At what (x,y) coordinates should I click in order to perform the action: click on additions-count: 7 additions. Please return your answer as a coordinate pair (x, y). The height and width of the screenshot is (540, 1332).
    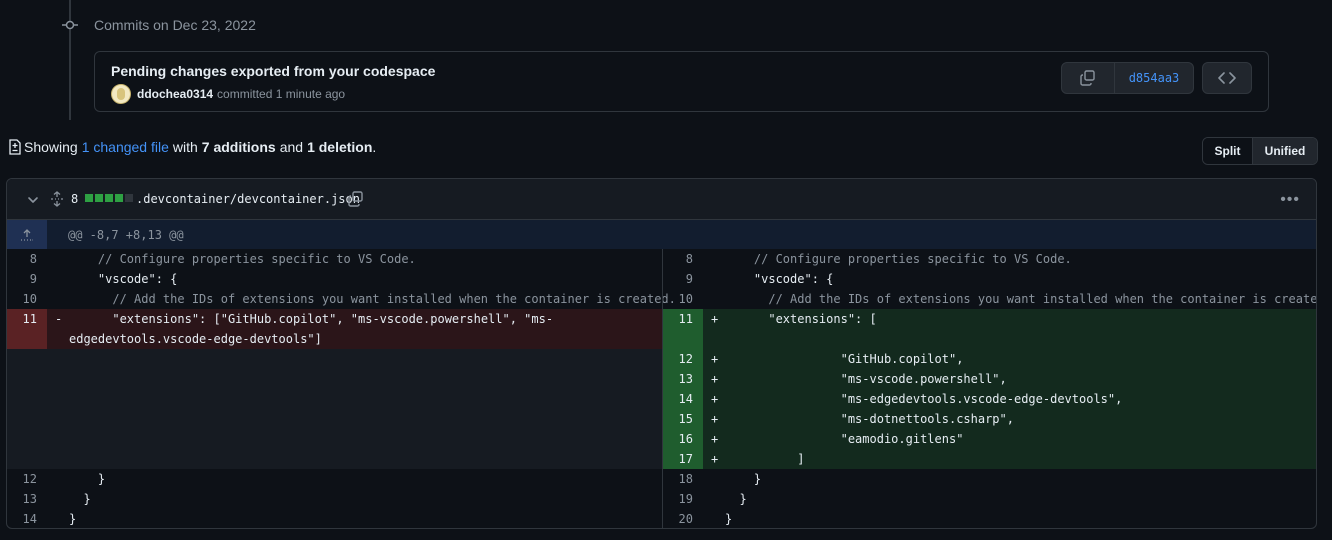
    Looking at the image, I should click on (238, 147).